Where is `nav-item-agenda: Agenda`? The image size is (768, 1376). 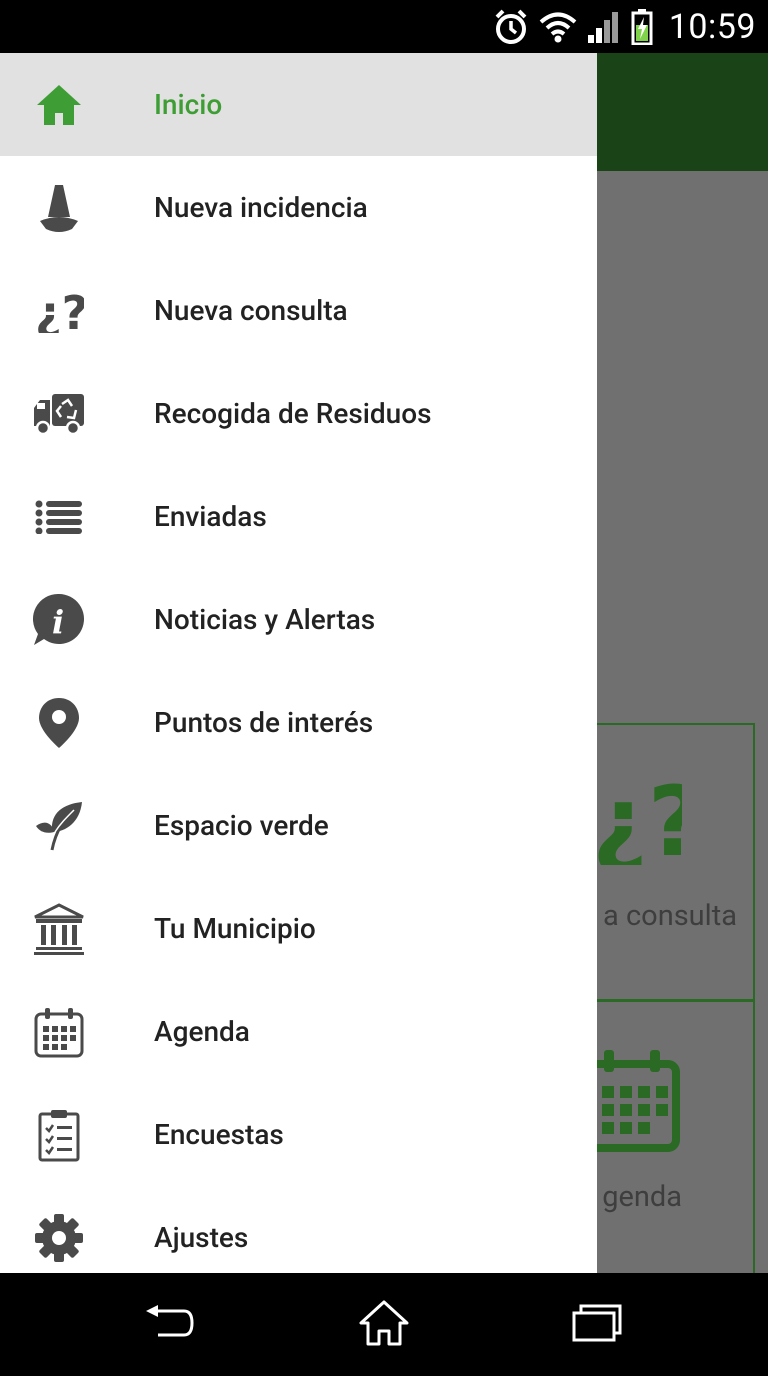
nav-item-agenda: Agenda is located at coordinates (298, 1031).